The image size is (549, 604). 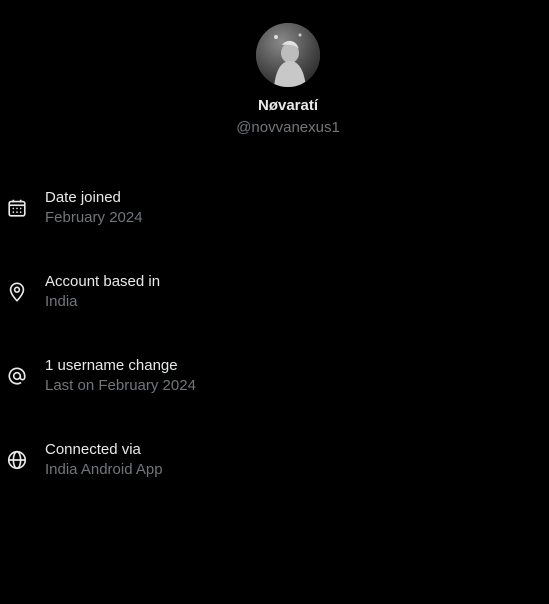 I want to click on info-row-date-joined: Date joined February 2024, so click(x=274, y=228).